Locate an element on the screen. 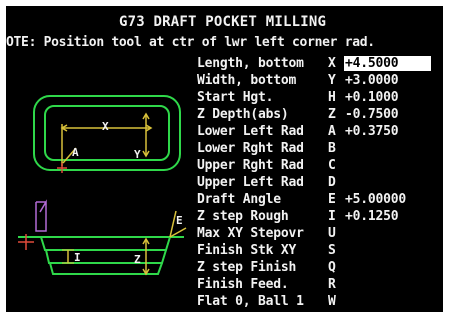  param-key: S is located at coordinates (332, 250).